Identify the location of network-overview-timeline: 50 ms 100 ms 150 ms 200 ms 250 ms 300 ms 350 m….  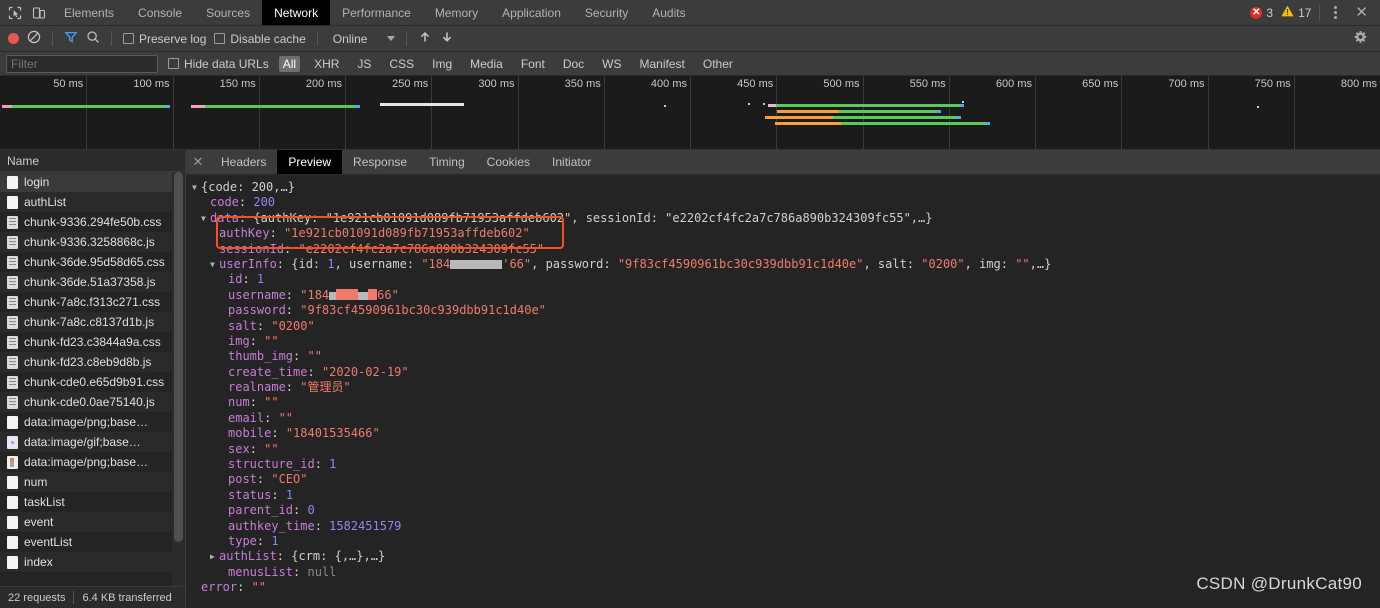
(690, 113).